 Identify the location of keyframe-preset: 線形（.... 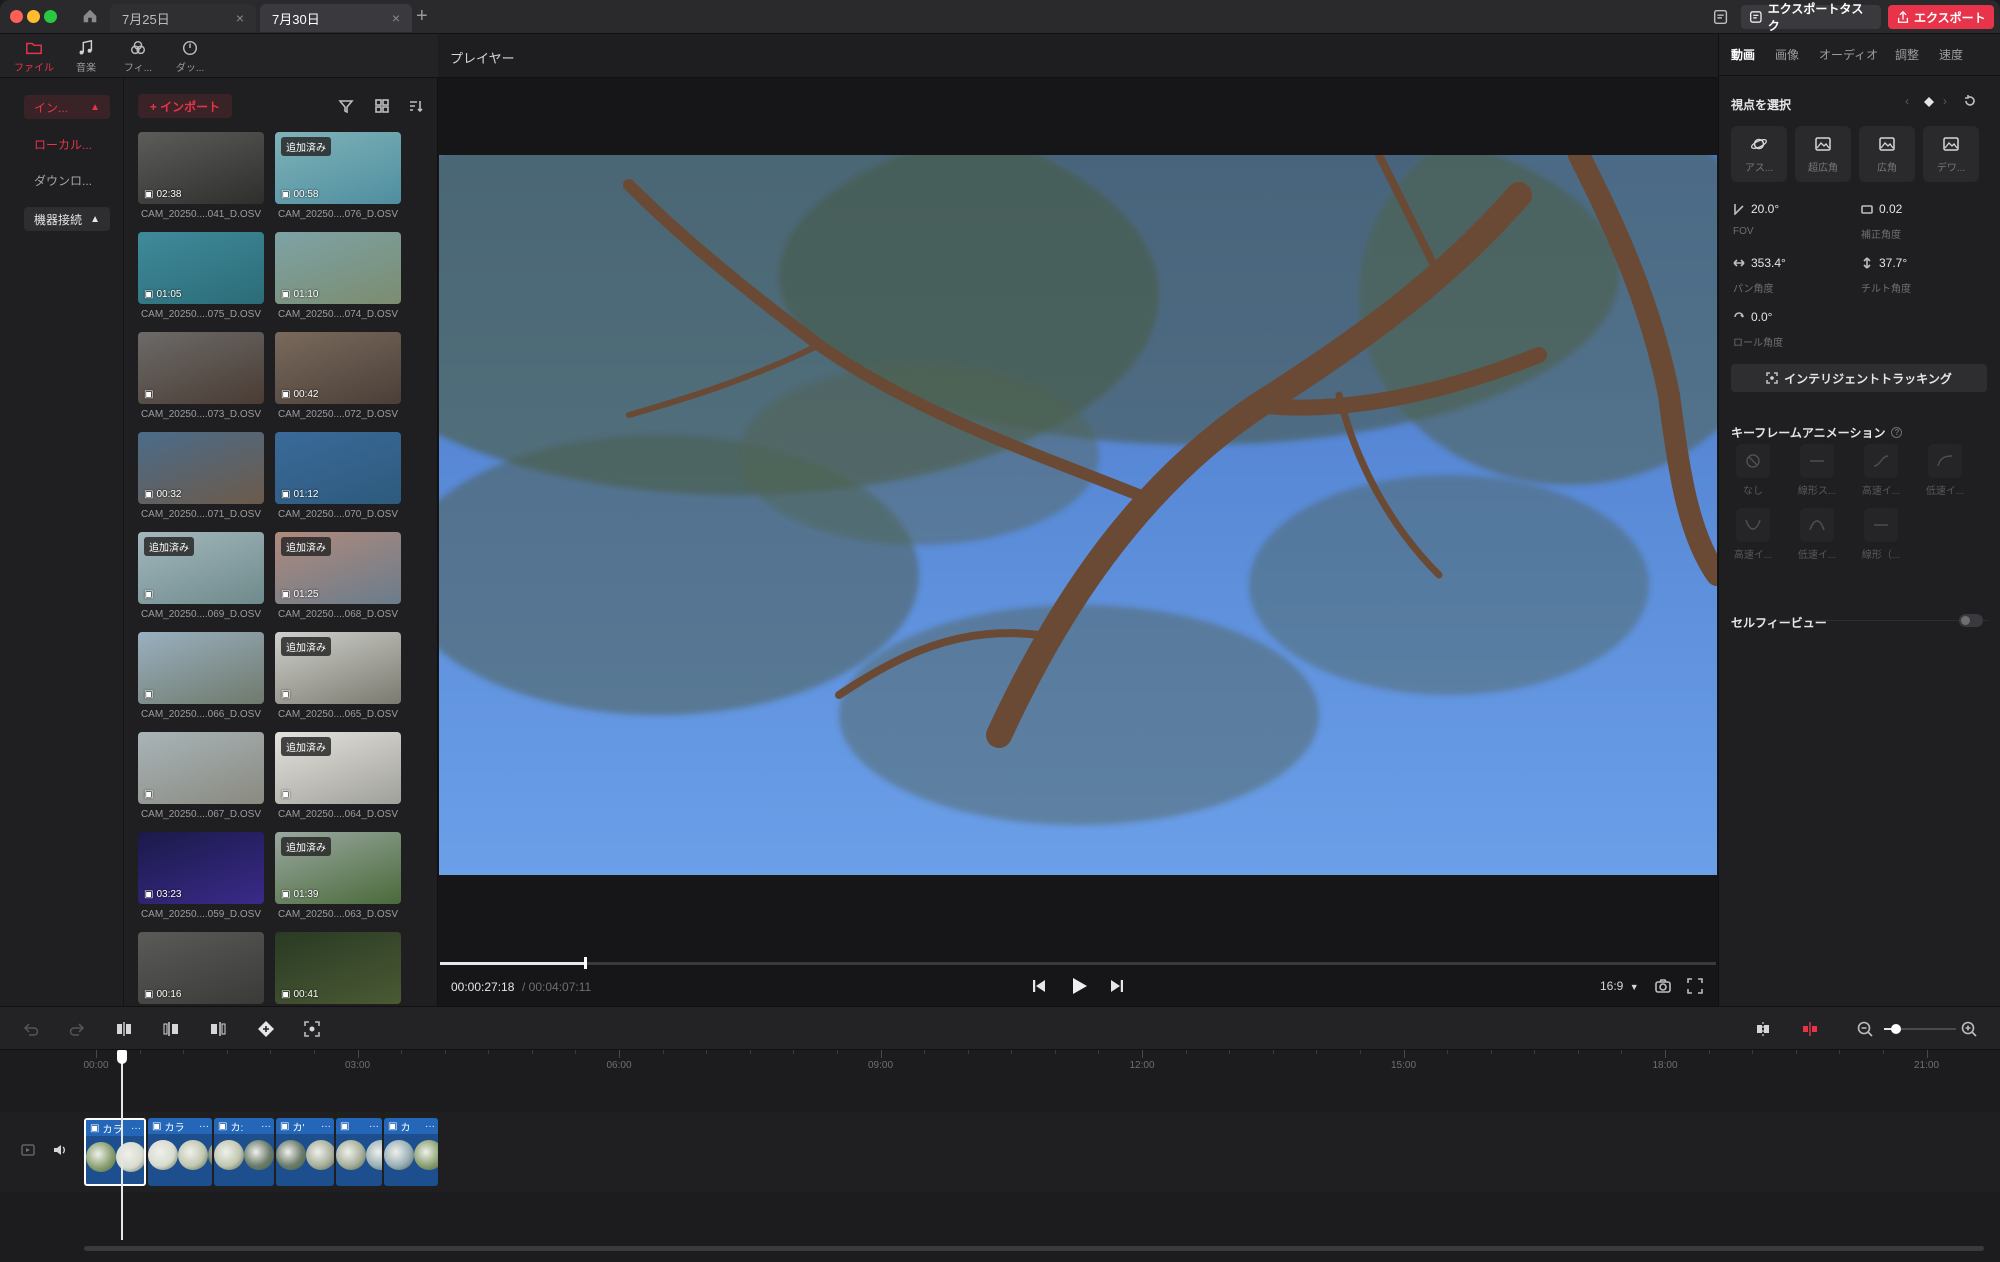
(1881, 537).